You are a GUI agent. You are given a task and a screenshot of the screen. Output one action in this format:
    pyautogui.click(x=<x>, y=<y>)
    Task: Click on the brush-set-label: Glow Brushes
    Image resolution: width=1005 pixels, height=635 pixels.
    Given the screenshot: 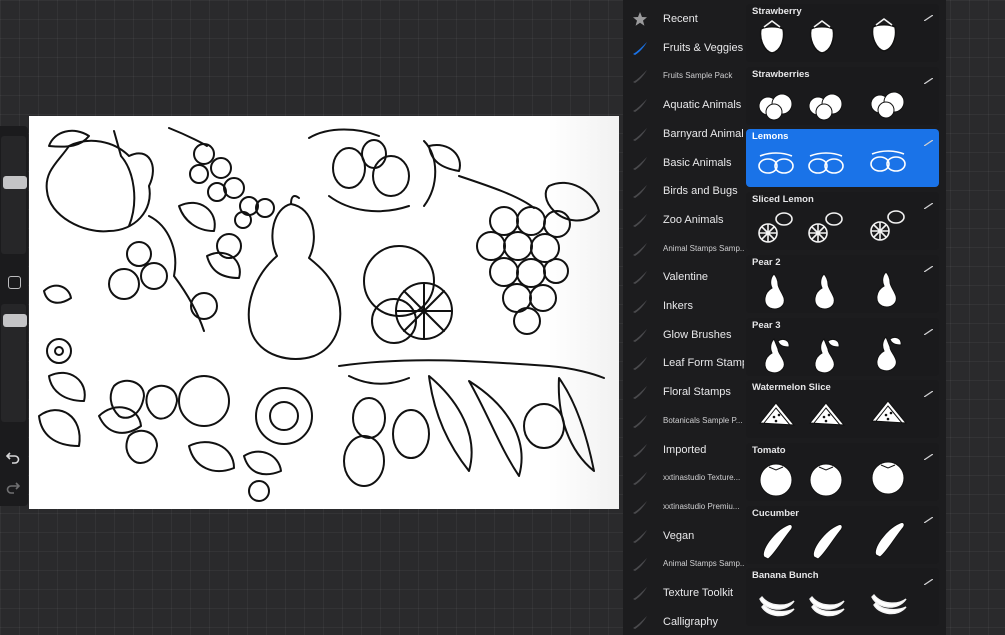 What is the action you would take?
    pyautogui.click(x=697, y=334)
    